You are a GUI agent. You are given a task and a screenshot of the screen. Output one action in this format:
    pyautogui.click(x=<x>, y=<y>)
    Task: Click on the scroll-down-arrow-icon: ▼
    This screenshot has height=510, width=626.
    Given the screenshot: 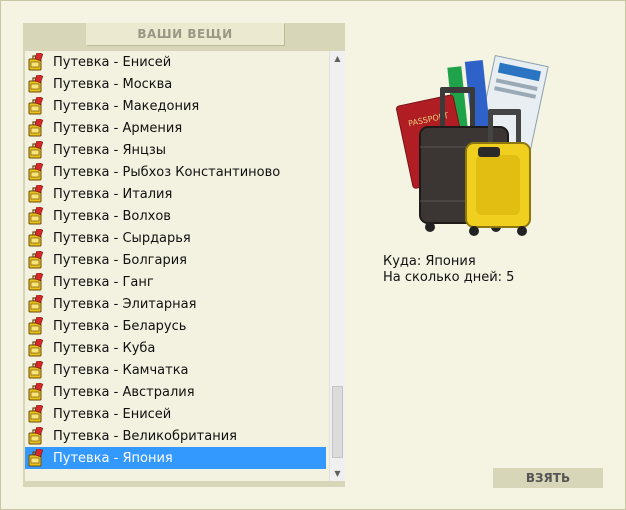 What is the action you would take?
    pyautogui.click(x=337, y=473)
    